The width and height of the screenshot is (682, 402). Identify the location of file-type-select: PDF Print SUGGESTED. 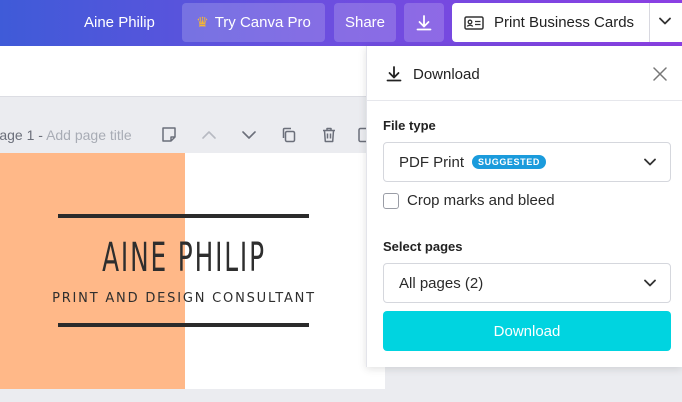
(527, 162).